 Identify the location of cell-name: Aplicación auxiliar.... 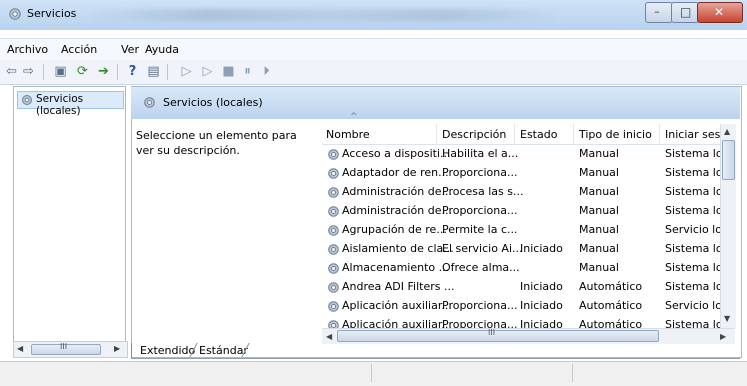
(397, 305).